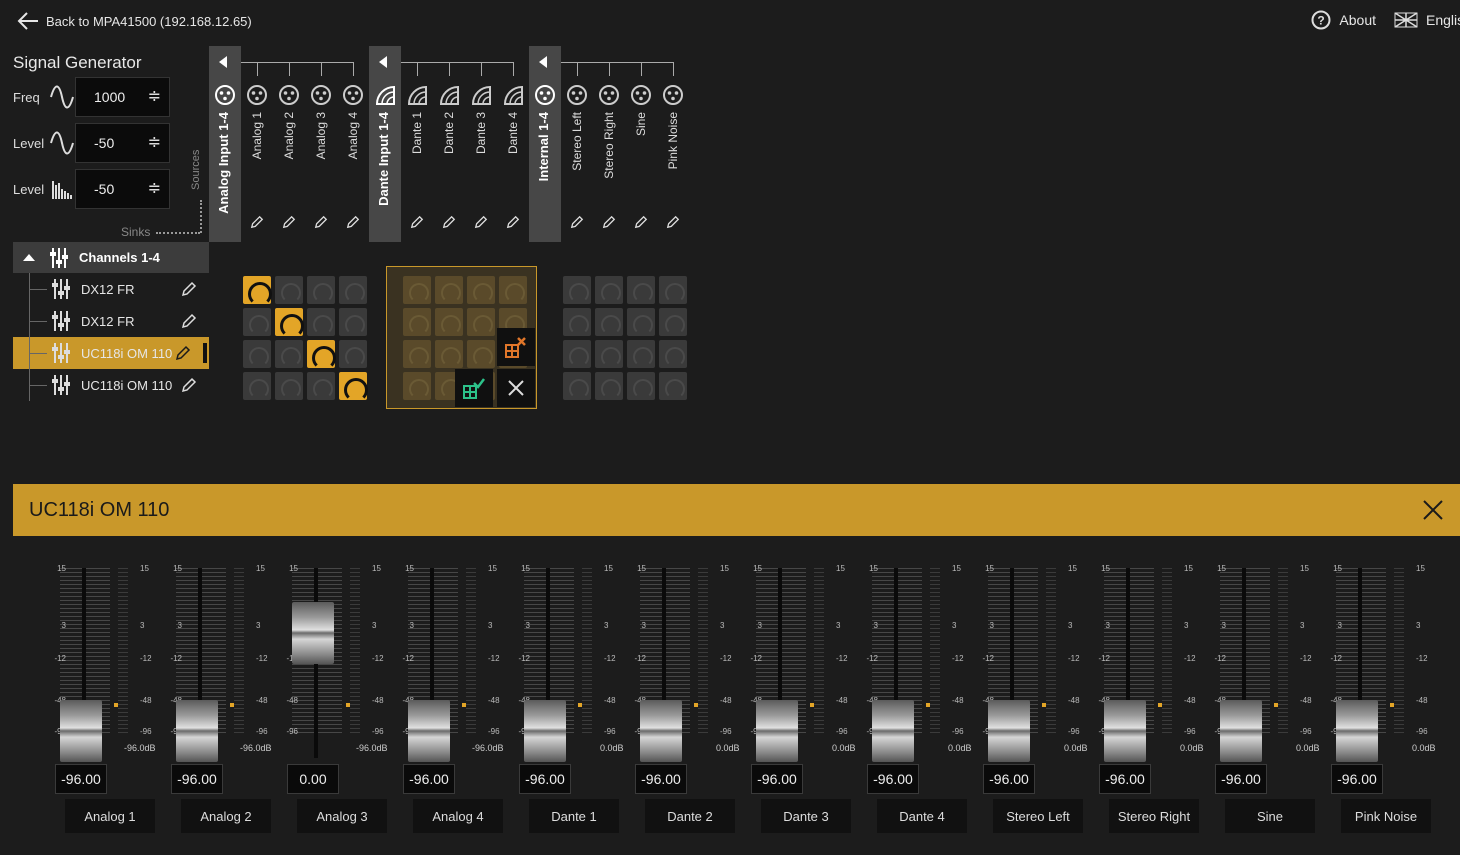 The height and width of the screenshot is (855, 1460). I want to click on help-icon: ?, so click(1321, 20).